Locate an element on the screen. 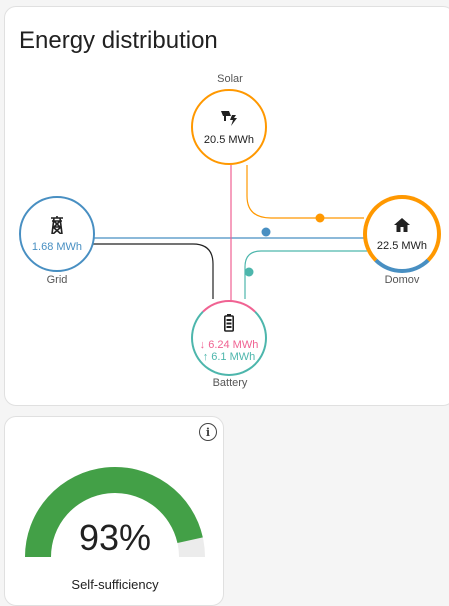 Image resolution: width=449 pixels, height=606 pixels. solar-power-icon is located at coordinates (229, 119).